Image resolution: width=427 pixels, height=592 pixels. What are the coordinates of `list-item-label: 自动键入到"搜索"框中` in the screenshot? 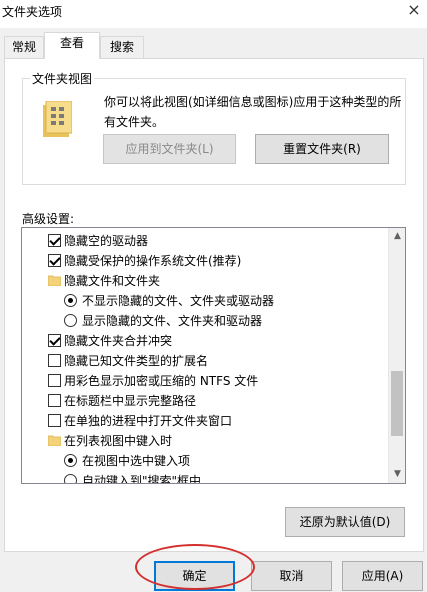 It's located at (142, 479).